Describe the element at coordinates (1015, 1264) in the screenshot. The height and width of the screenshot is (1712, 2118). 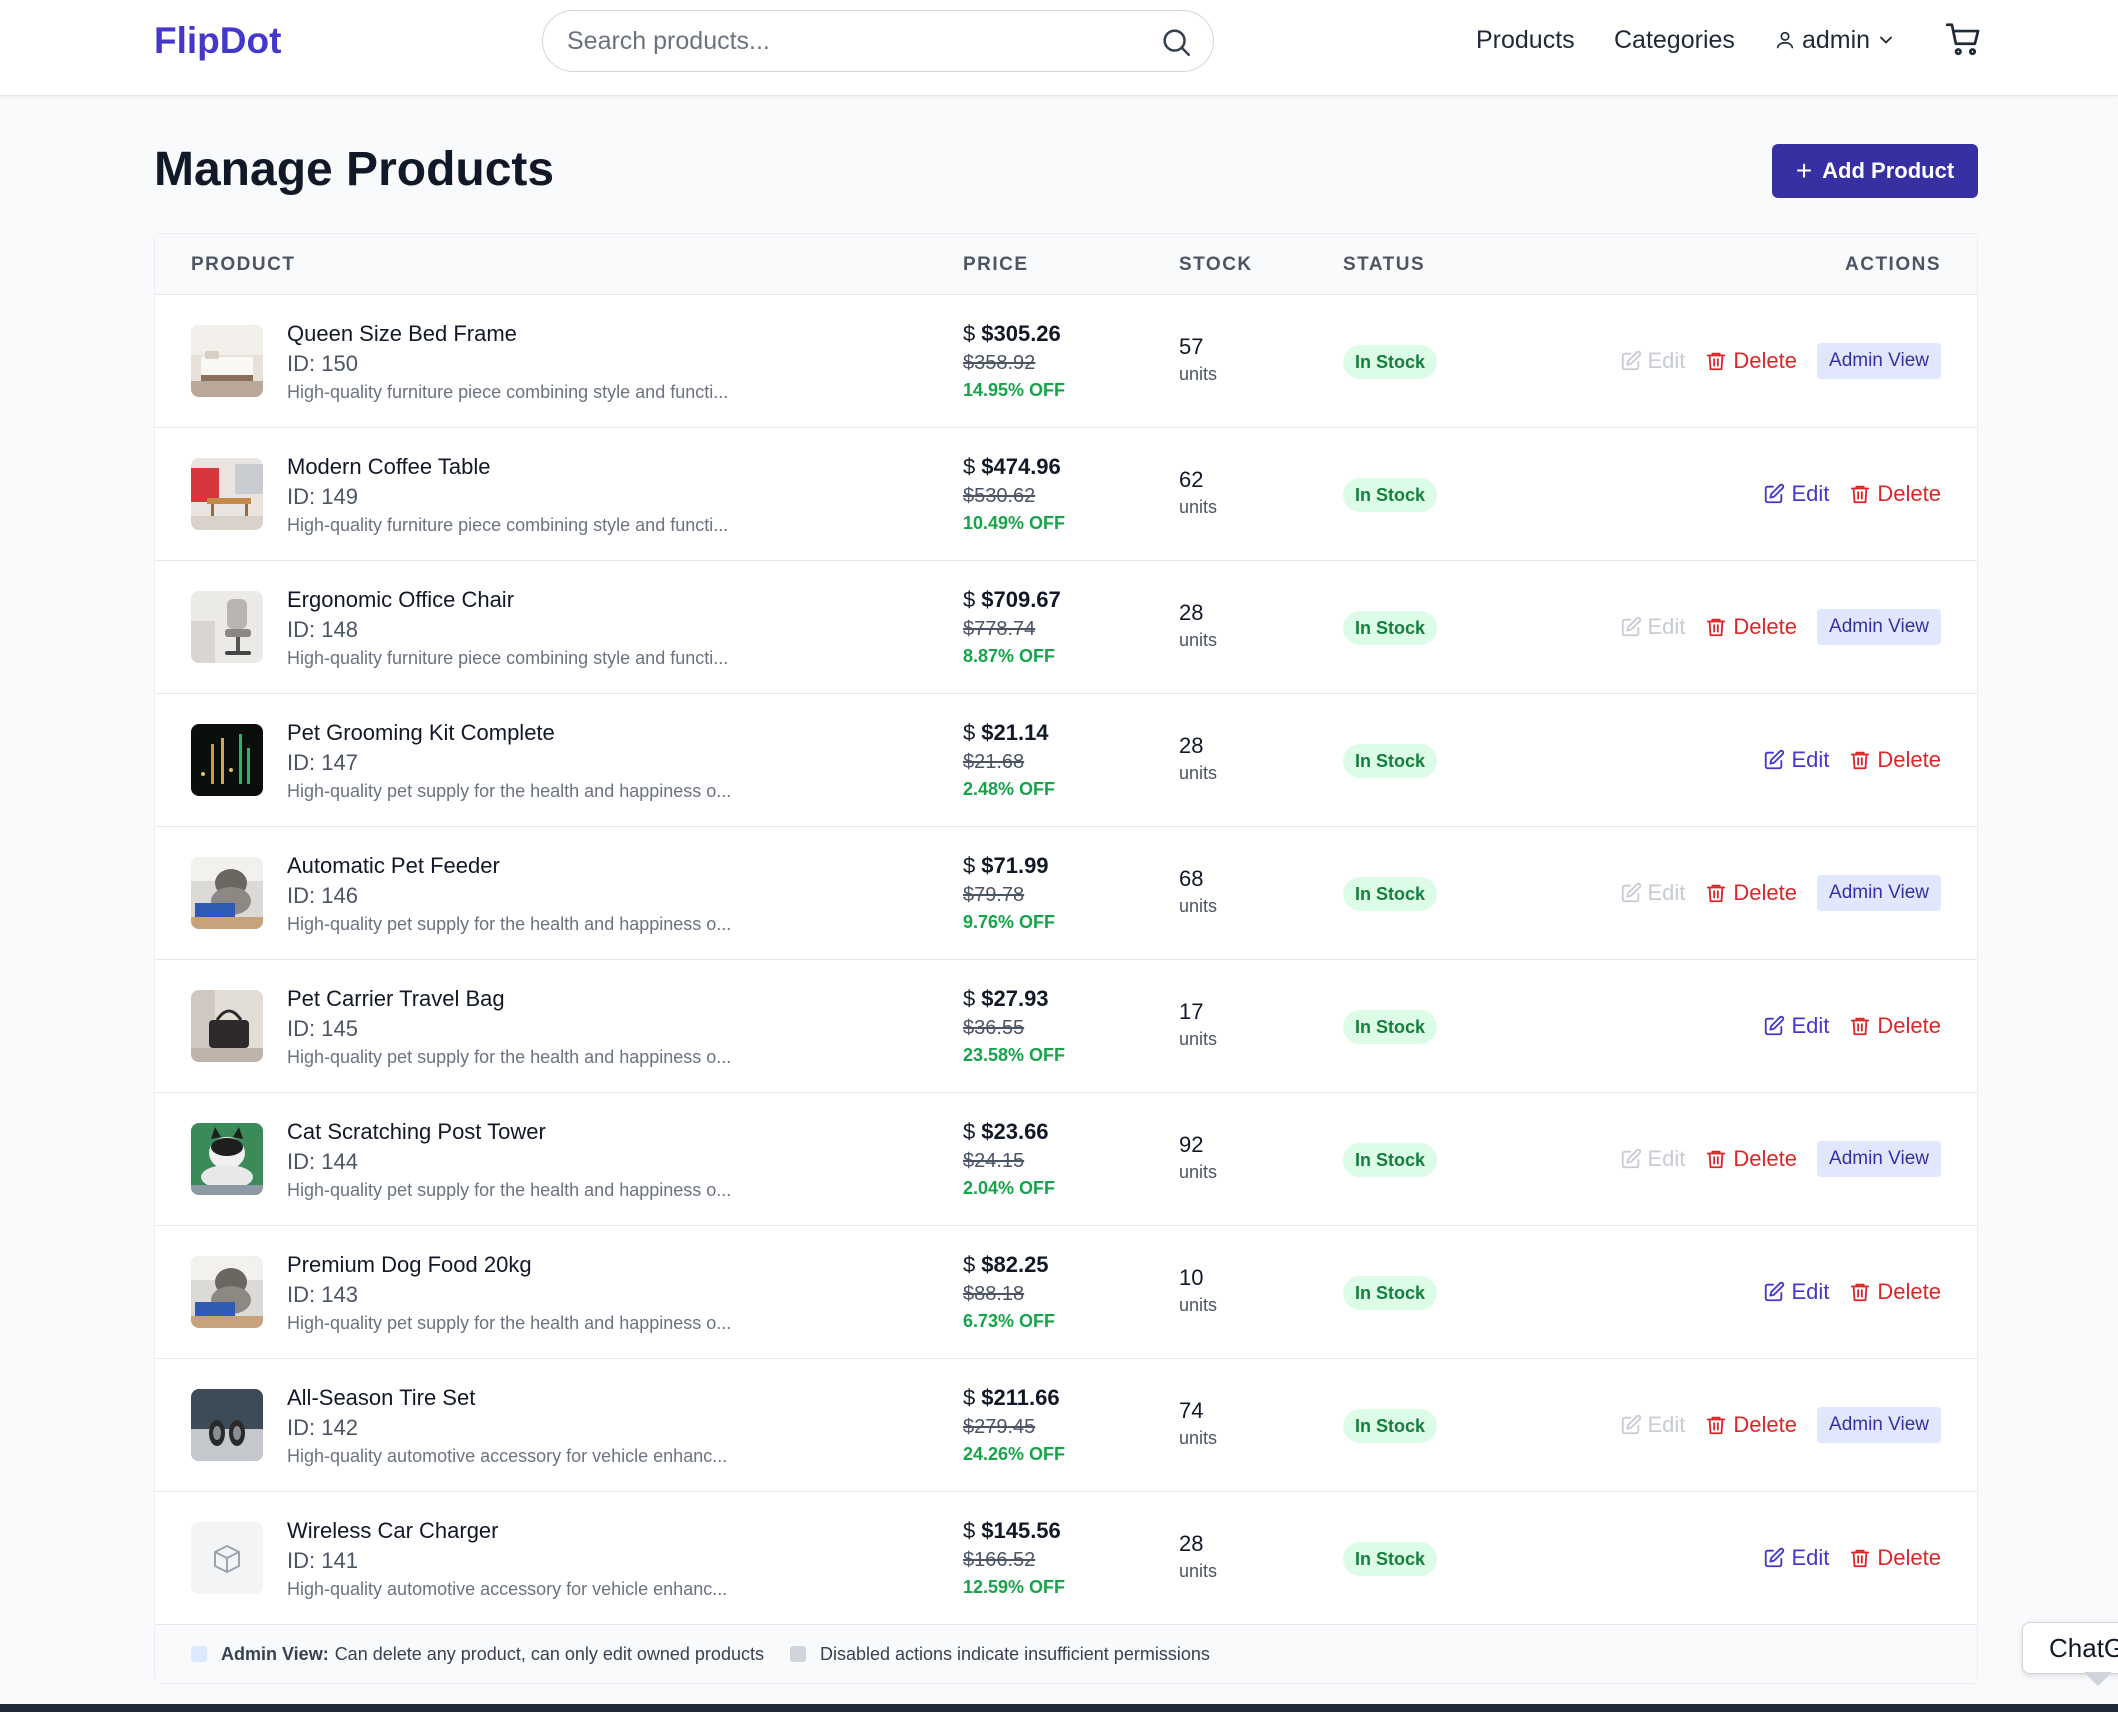
I see `price-value: $82.25` at that location.